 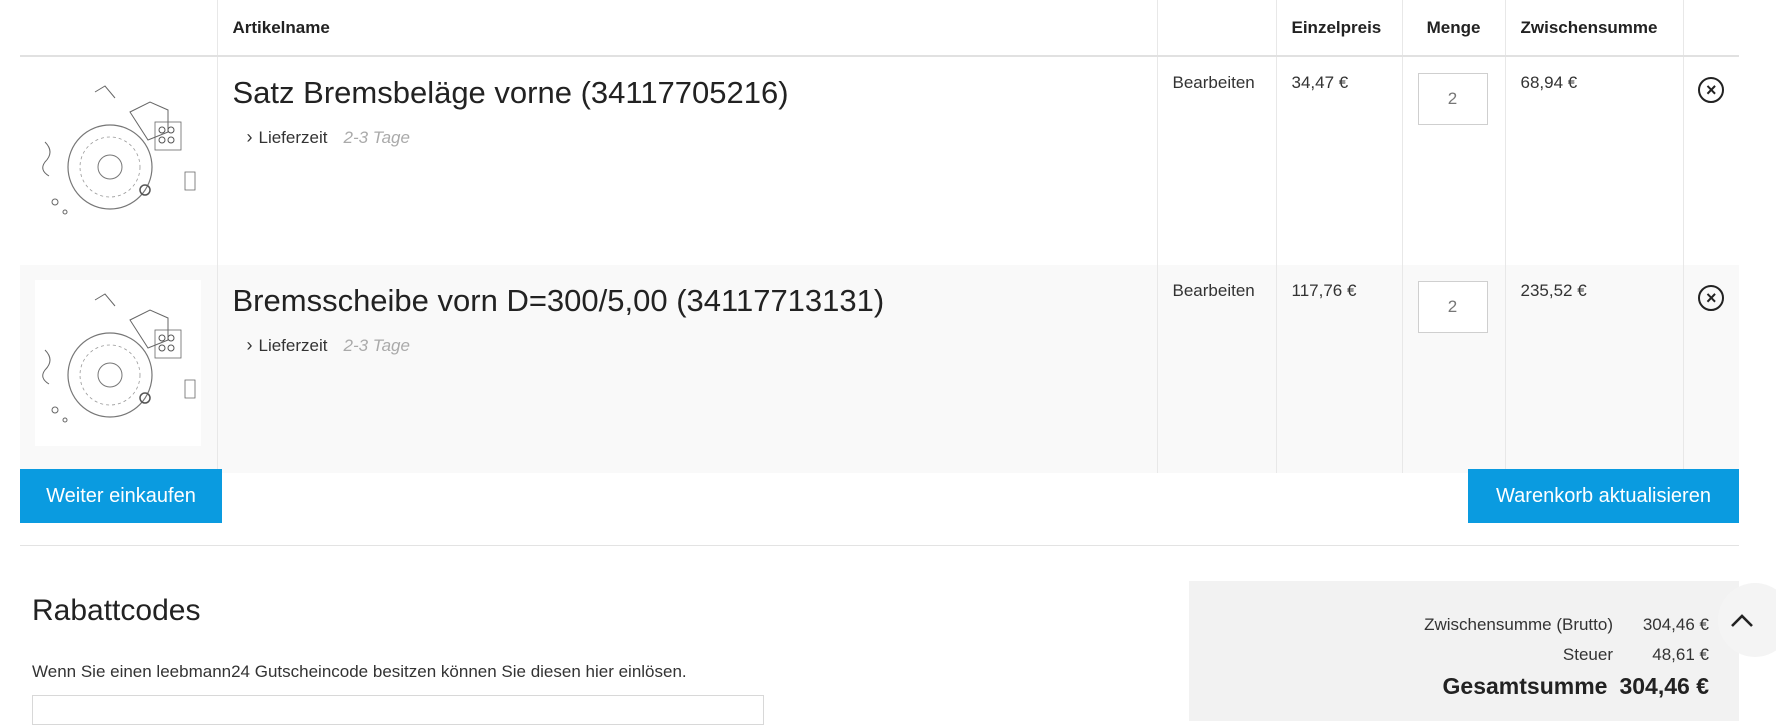 I want to click on row-subtotal: 235,52 €, so click(x=1593, y=369).